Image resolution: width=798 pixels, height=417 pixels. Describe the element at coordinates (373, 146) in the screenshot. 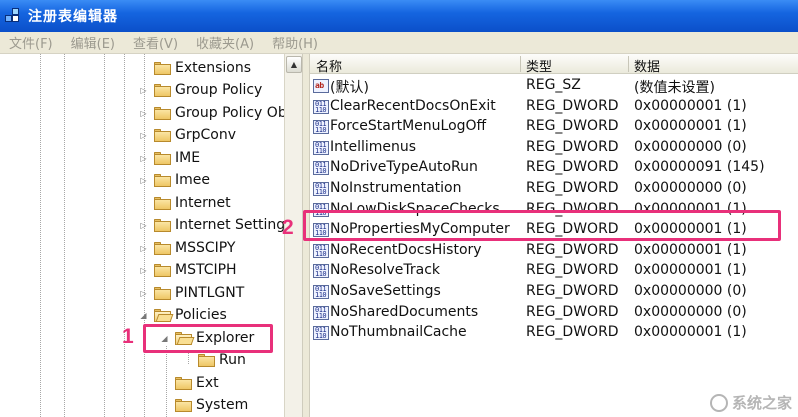

I see `value-name: Intellimenus` at that location.